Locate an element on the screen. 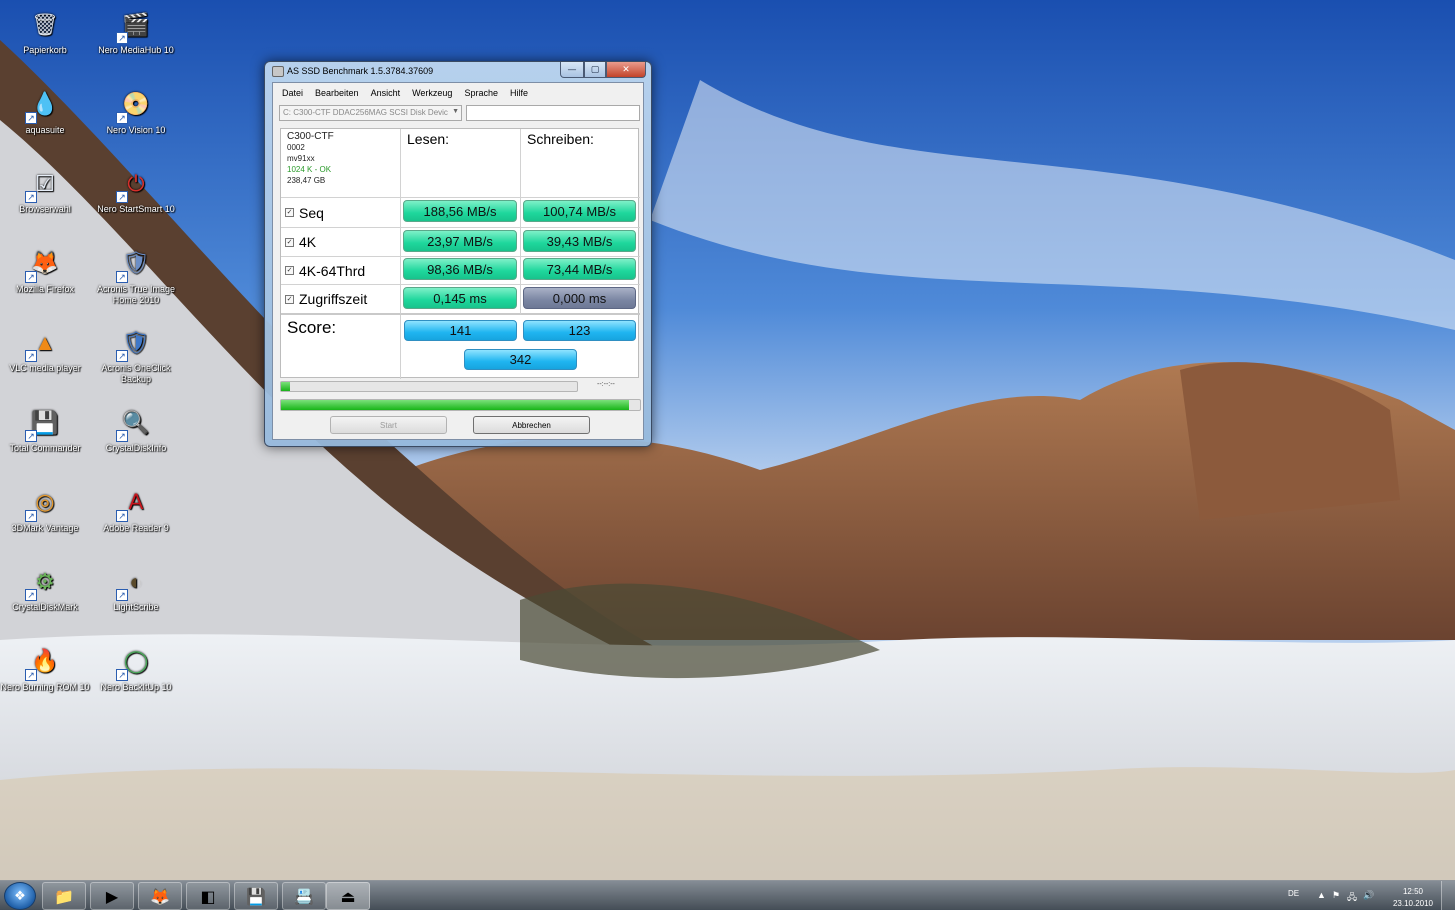 This screenshot has height=910, width=1455. desktop-icon-adobe-reader: A ↗ Adobe Reader 9 is located at coordinates (136, 509).